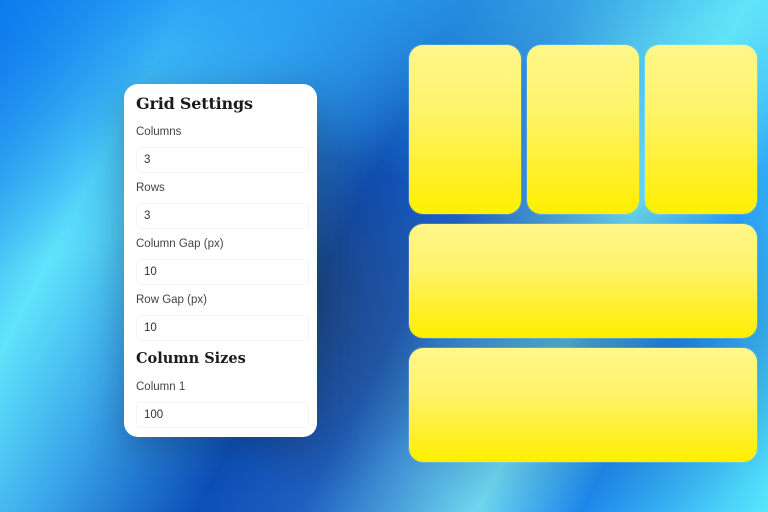  Describe the element at coordinates (191, 358) in the screenshot. I see `column-sizes-heading: Column Sizes` at that location.